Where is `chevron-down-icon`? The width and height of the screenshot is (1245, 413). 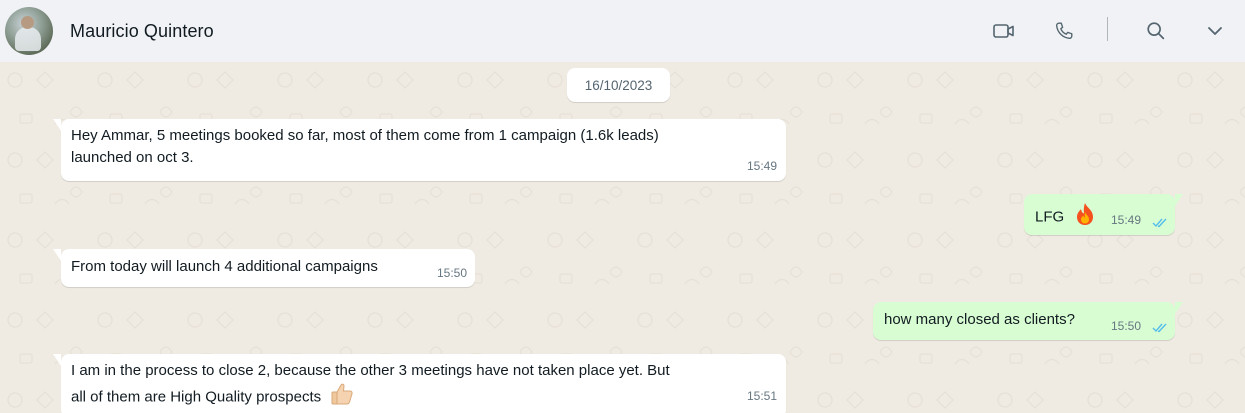
chevron-down-icon is located at coordinates (1215, 31).